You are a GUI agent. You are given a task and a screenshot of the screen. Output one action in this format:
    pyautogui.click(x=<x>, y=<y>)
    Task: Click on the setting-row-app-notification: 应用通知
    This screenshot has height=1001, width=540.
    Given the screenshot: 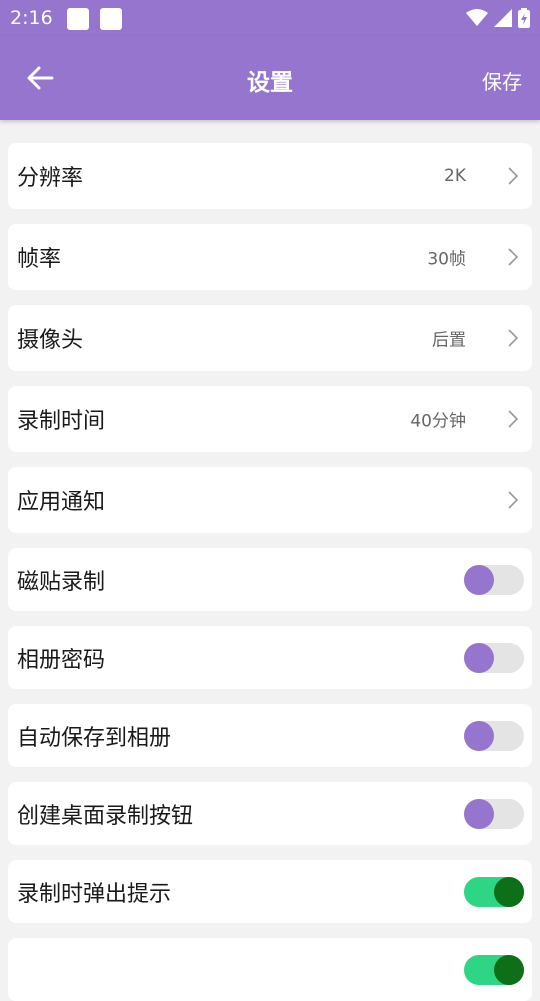 What is the action you would take?
    pyautogui.click(x=270, y=500)
    